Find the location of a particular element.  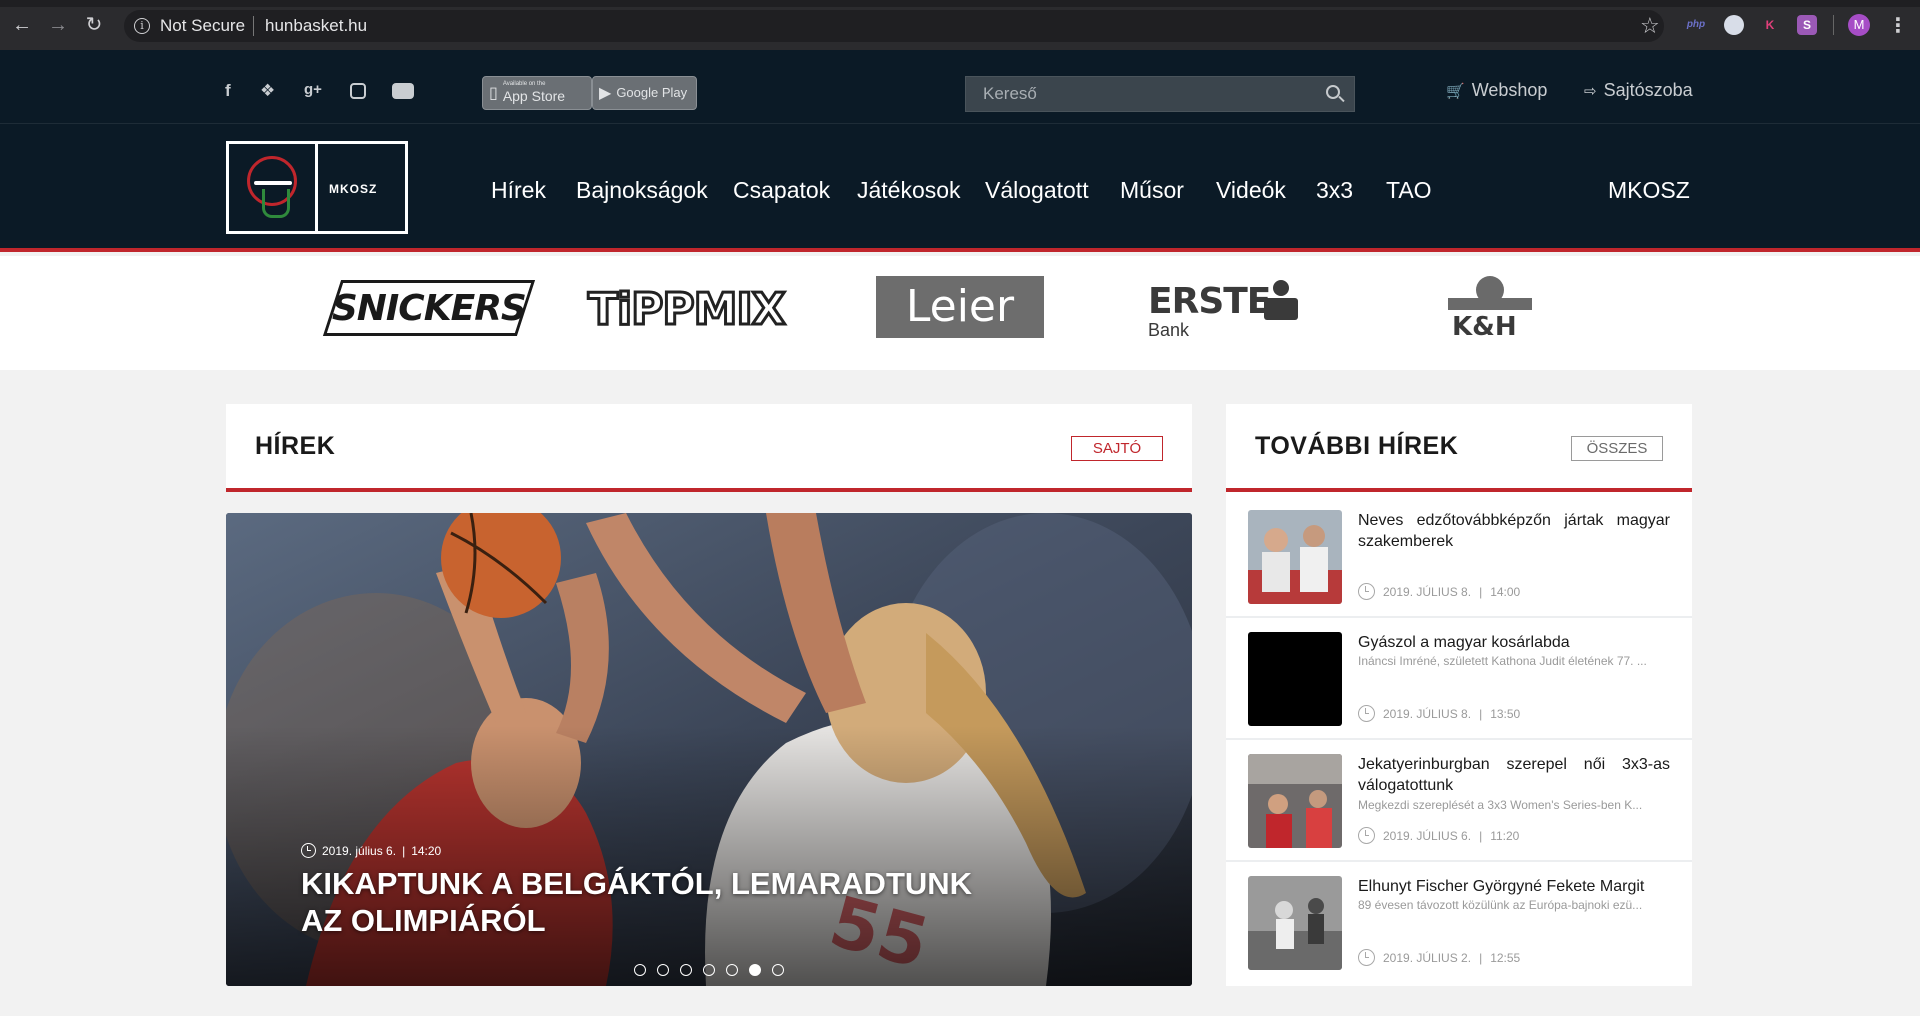

sponsor-strip: SNICKERS TiPPMIX Leier ERSTE Bank K&H is located at coordinates (960, 313).